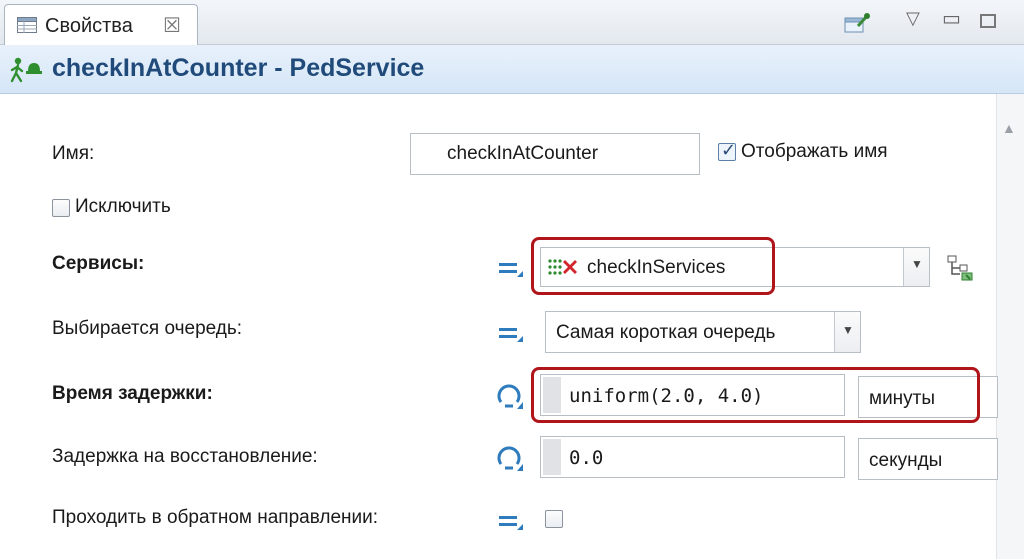  Describe the element at coordinates (185, 456) in the screenshot. I see `recovery-label: Задержка на восстановление:` at that location.